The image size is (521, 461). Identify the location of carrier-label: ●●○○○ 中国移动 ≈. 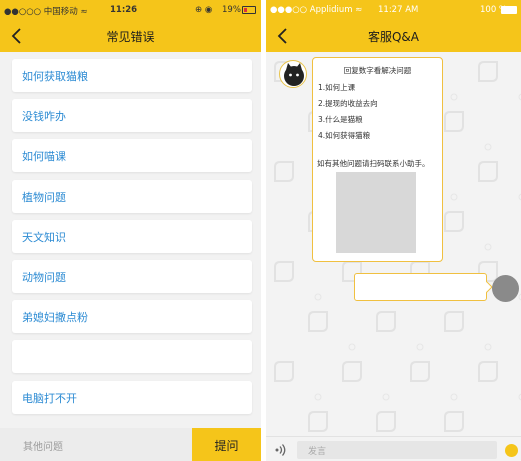
(46, 12).